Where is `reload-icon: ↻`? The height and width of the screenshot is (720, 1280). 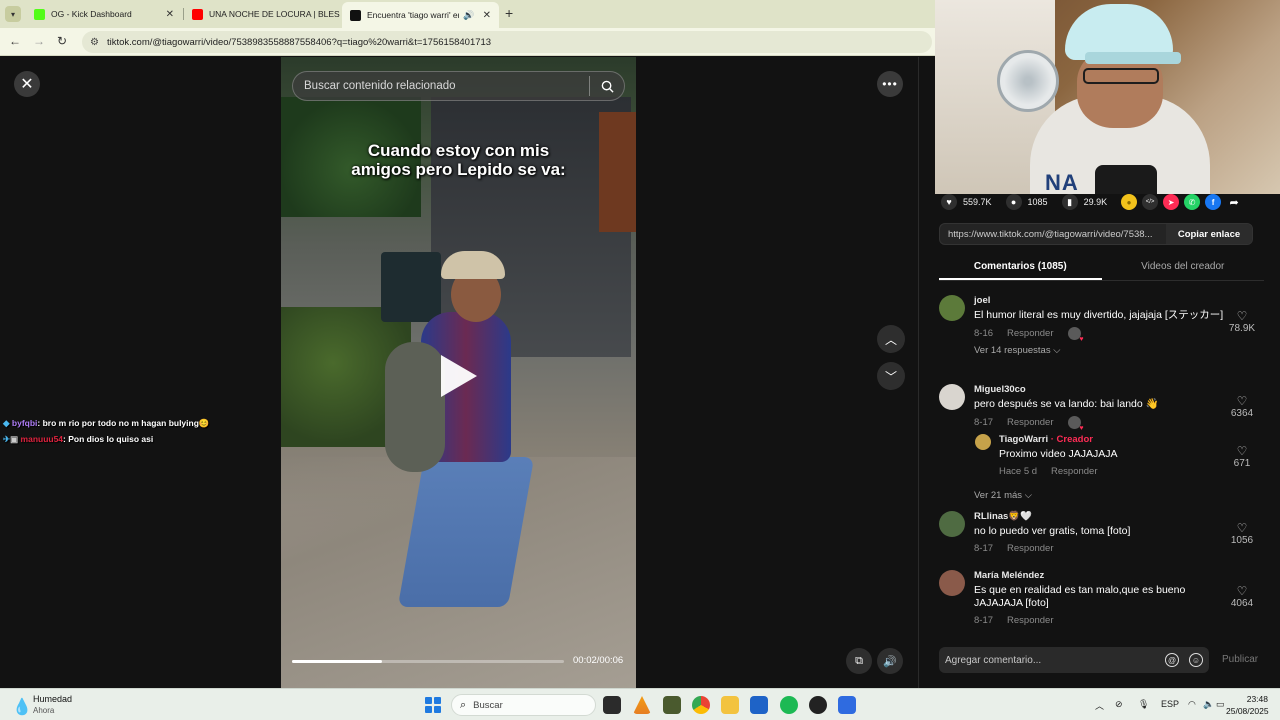
reload-icon: ↻ is located at coordinates (62, 41).